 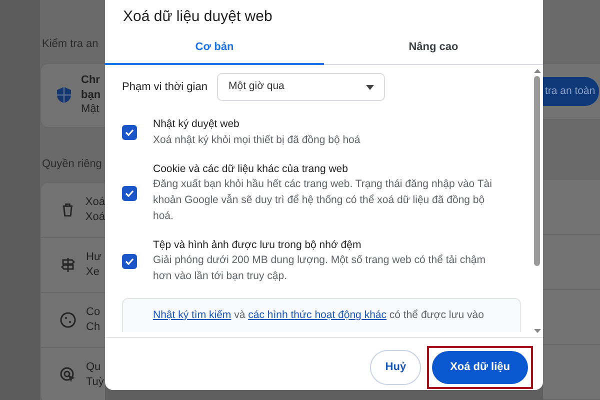 I want to click on caret-icon, so click(x=370, y=87).